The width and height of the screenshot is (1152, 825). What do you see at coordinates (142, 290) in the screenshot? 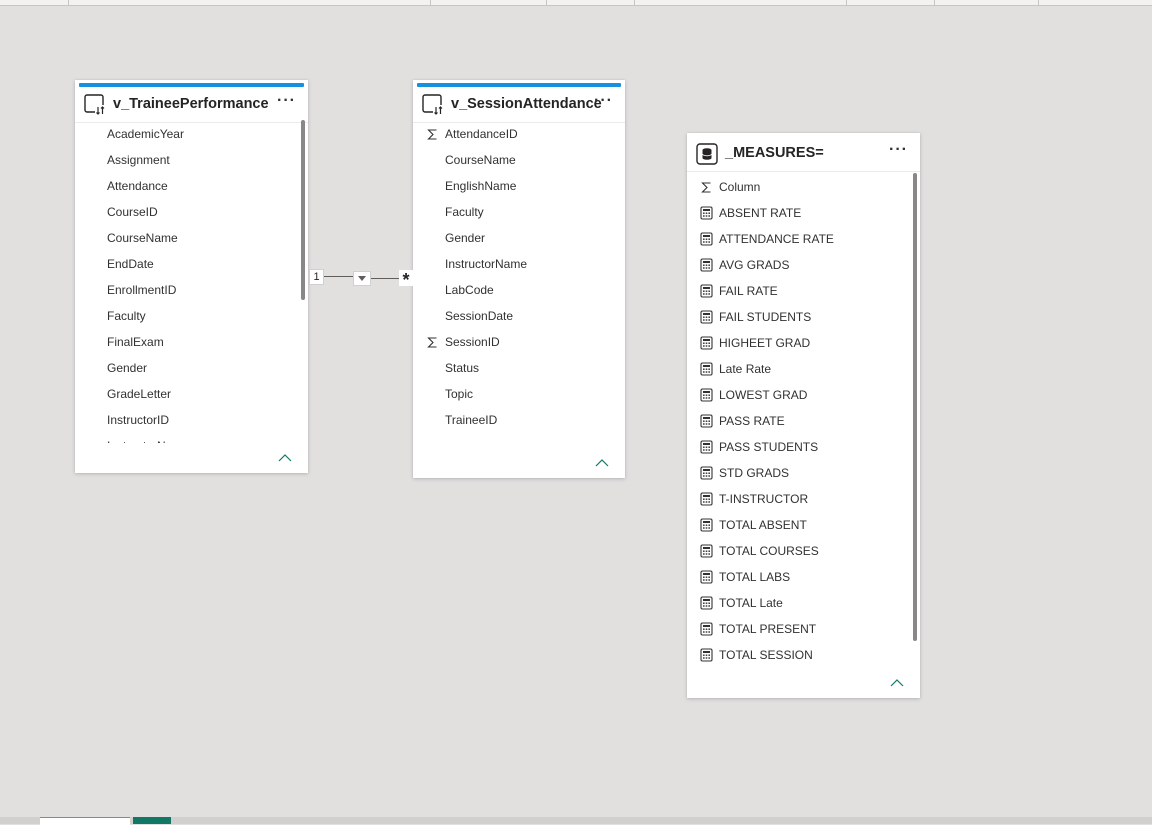
I see `field-name: EnrollmentID` at bounding box center [142, 290].